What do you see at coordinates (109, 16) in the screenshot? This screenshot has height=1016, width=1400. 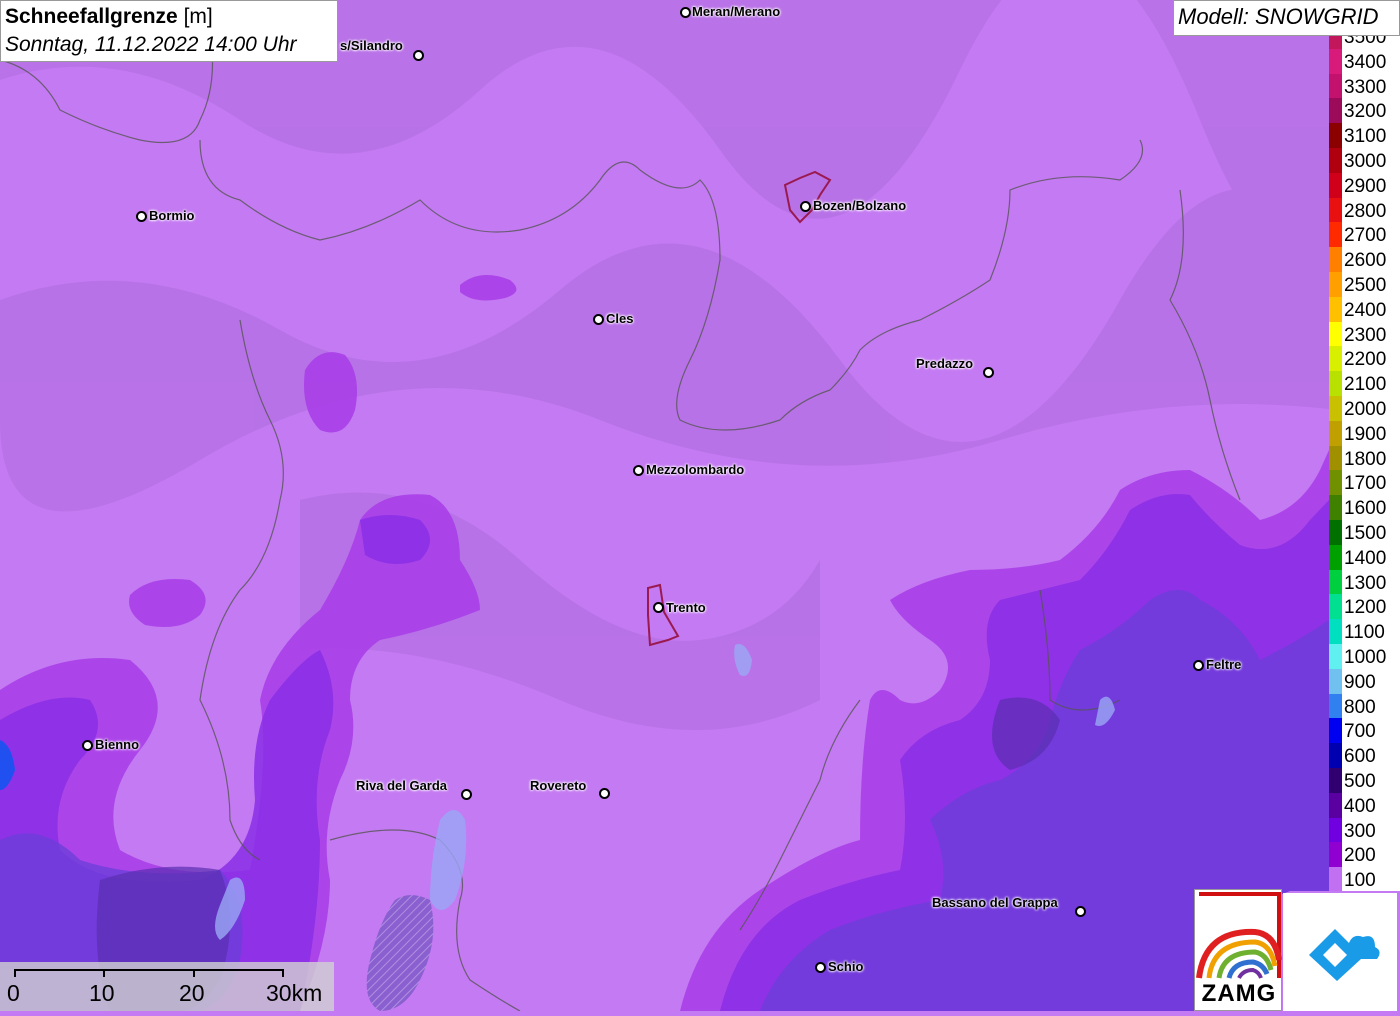 I see `map-title: Schneefallgrenze [m]` at bounding box center [109, 16].